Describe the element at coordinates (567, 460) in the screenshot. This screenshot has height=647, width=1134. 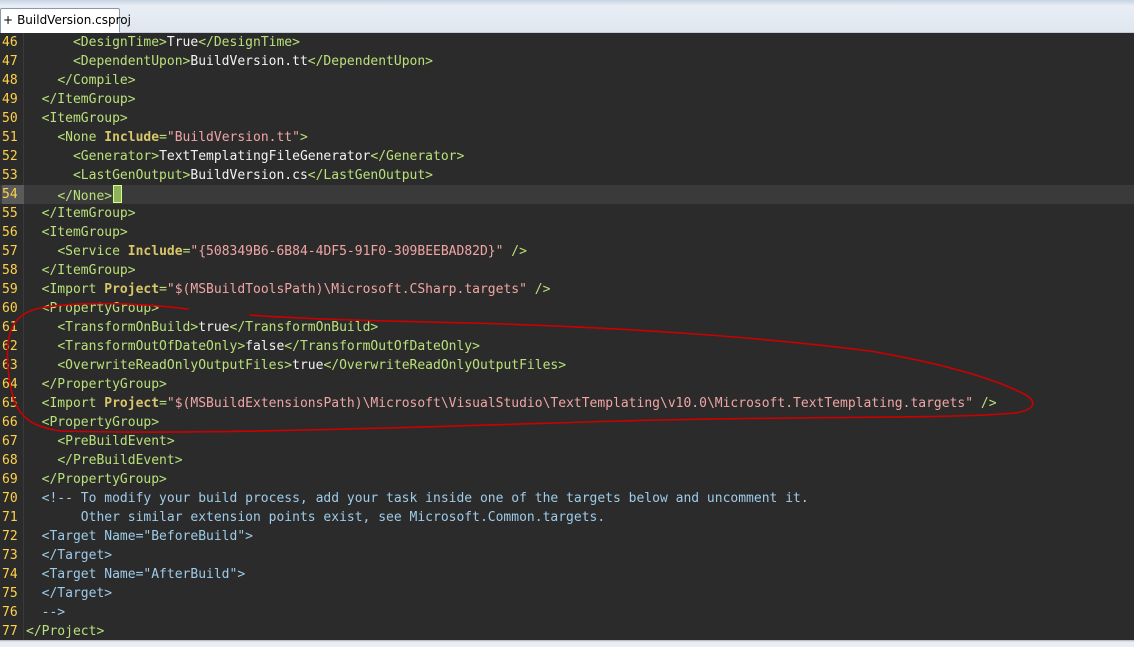
I see `code-line: 68 </PreBuildEvent>` at that location.